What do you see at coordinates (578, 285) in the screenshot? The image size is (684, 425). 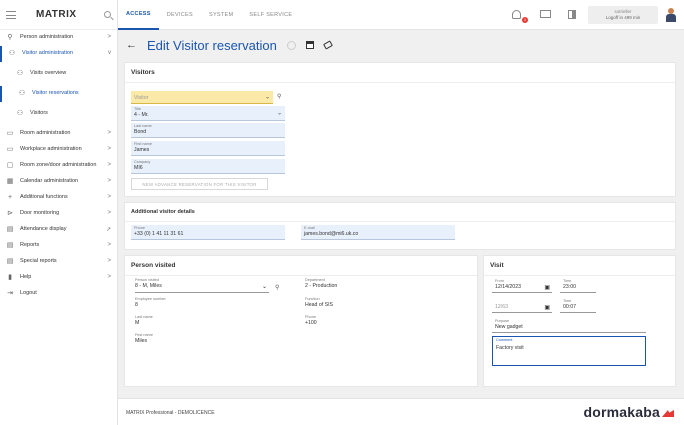 I see `from-time-field: Time 23:00` at bounding box center [578, 285].